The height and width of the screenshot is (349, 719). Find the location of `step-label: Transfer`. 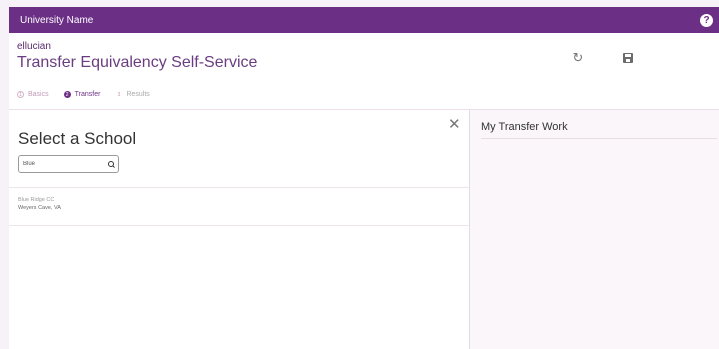

step-label: Transfer is located at coordinates (87, 94).